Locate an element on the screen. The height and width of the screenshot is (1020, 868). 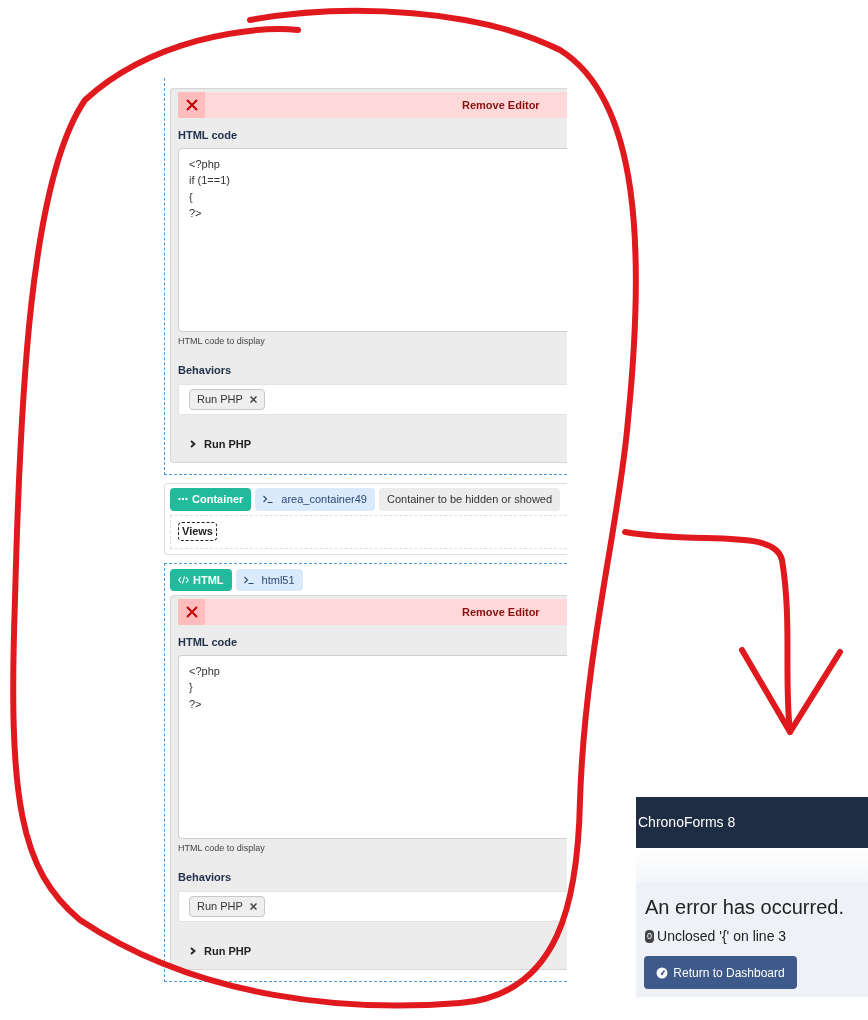
code-icon is located at coordinates (183, 579).